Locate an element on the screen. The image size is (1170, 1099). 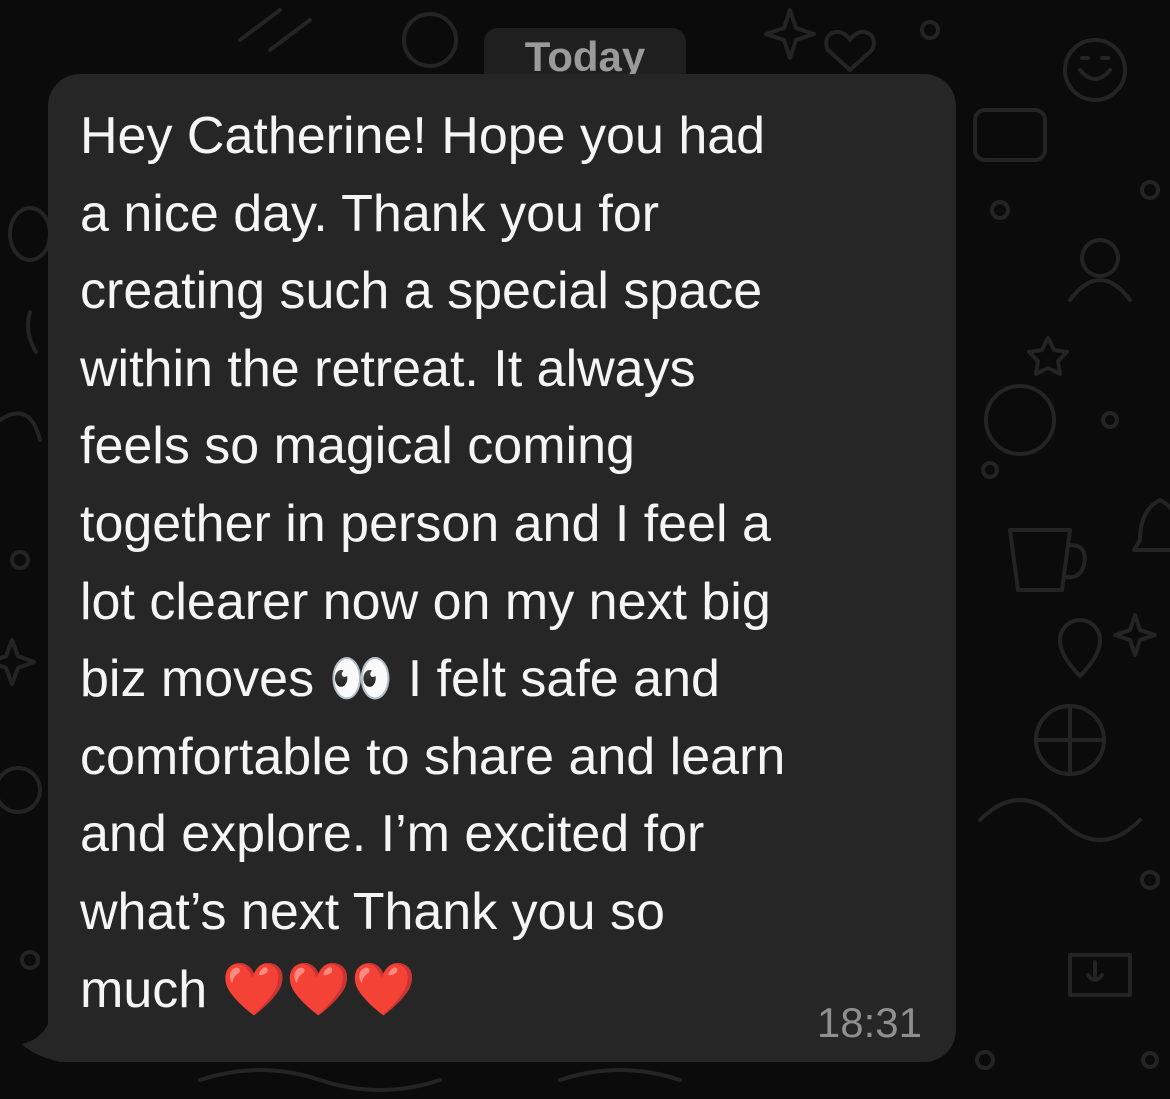
bell-icon is located at coordinates (1151, 525).